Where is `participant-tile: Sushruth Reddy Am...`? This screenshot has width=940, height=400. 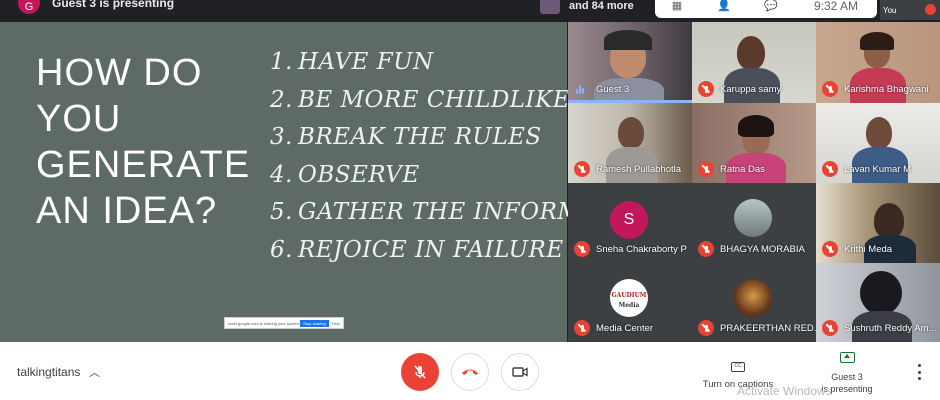
participant-tile: Sushruth Reddy Am... is located at coordinates (878, 302).